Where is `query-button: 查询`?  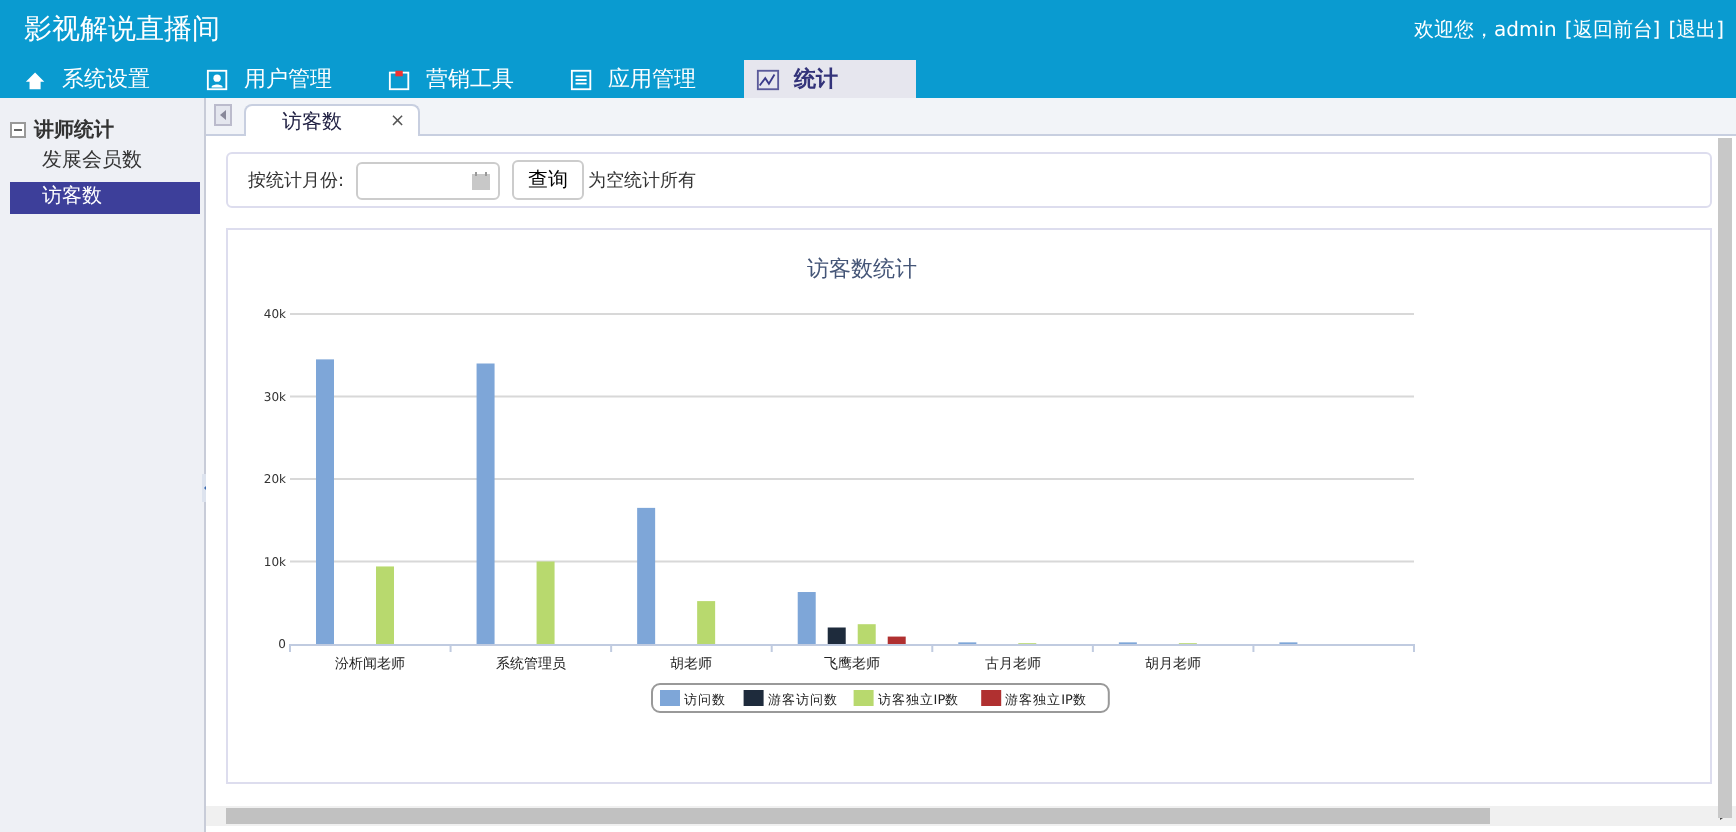 query-button: 查询 is located at coordinates (548, 180).